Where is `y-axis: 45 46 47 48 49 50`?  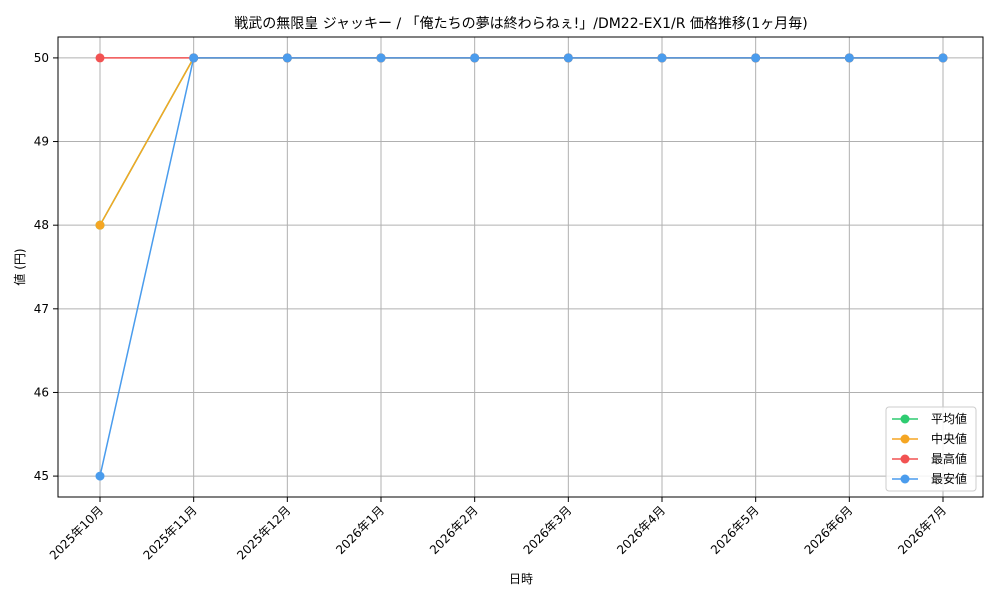 y-axis: 45 46 47 48 49 50 is located at coordinates (46, 267).